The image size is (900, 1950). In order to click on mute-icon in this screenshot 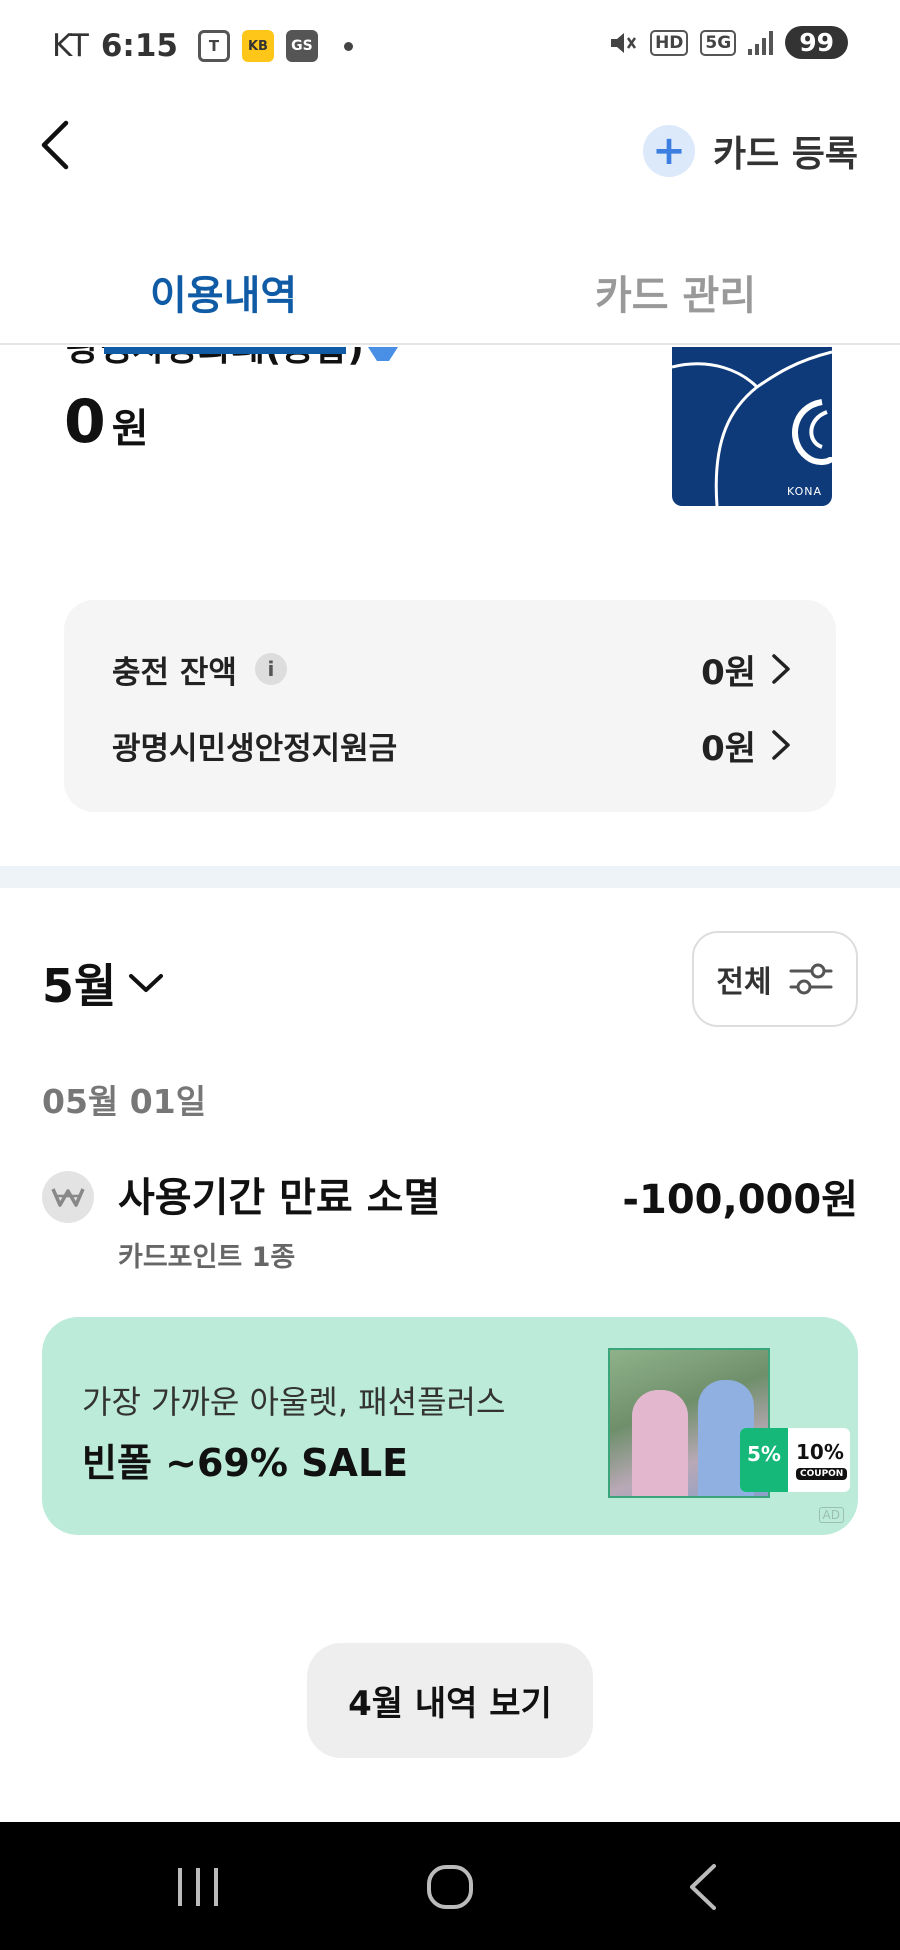, I will do `click(624, 42)`.